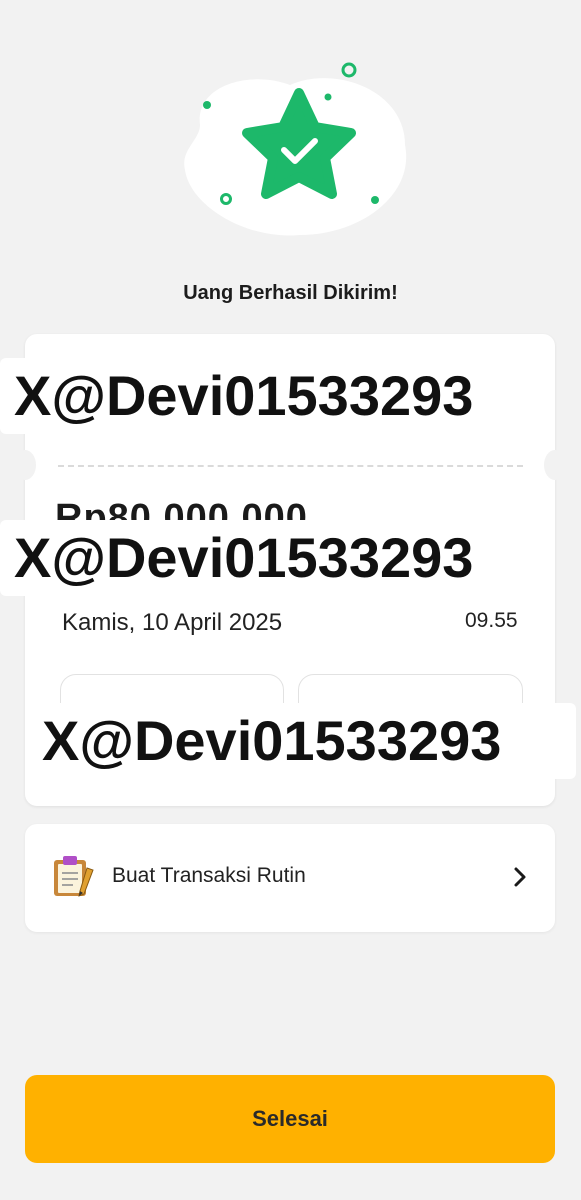  What do you see at coordinates (290, 1119) in the screenshot?
I see `finish-button: Selesai` at bounding box center [290, 1119].